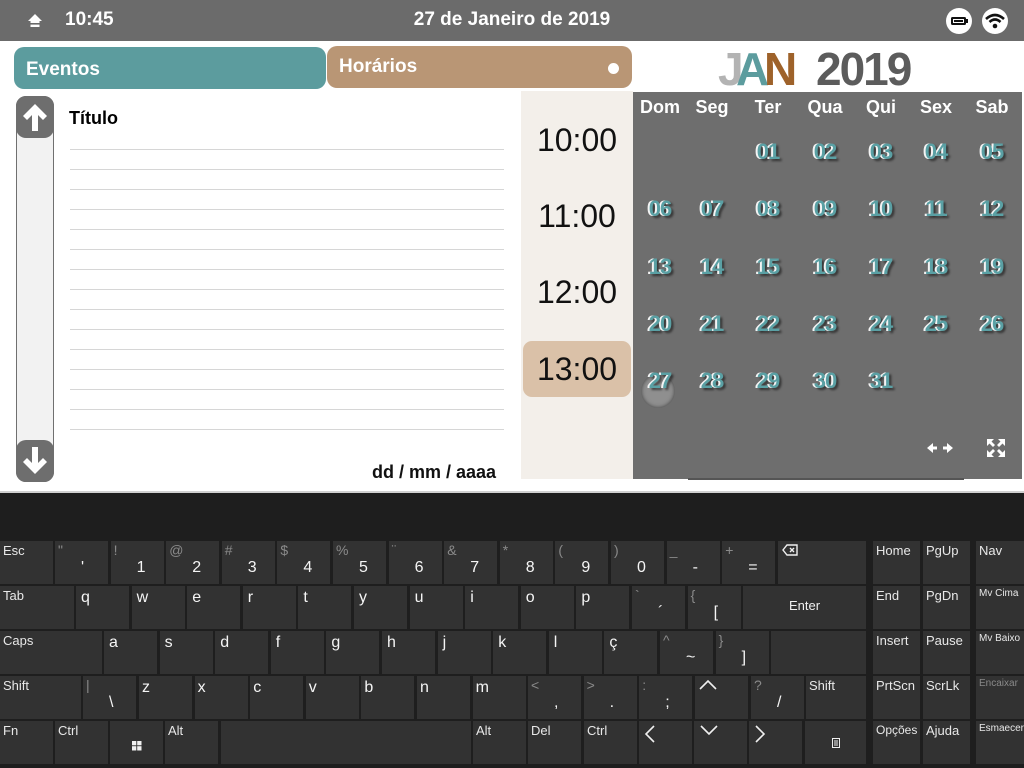 The height and width of the screenshot is (768, 1024). What do you see at coordinates (768, 267) in the screenshot?
I see `calendar-day: 15` at bounding box center [768, 267].